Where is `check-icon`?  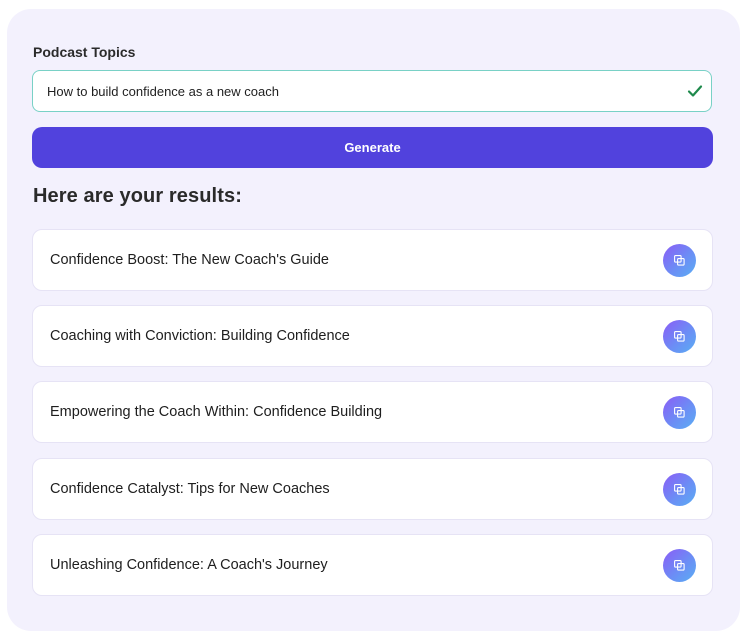 check-icon is located at coordinates (695, 91).